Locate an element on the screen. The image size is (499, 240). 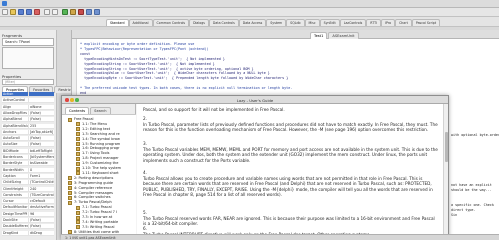
property-row: BorderStyle bsSizeable is located at coordinates (28, 164).